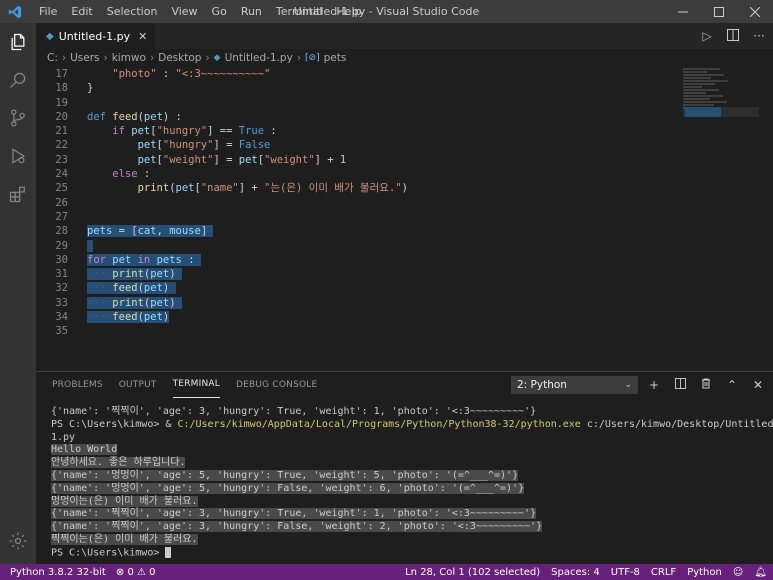  What do you see at coordinates (359, 131) in the screenshot?
I see `code-line: 21 if pet["hungry"] == True :` at bounding box center [359, 131].